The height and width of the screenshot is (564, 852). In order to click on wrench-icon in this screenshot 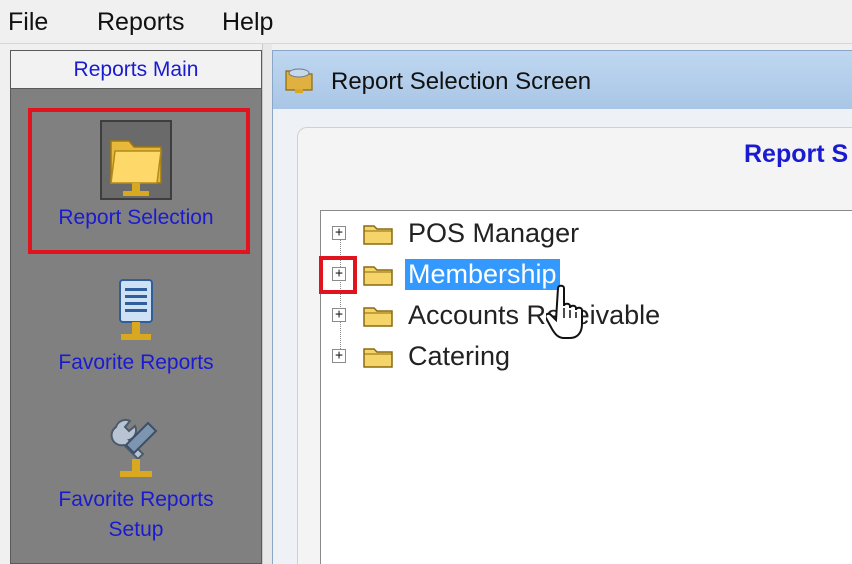, I will do `click(134, 447)`.